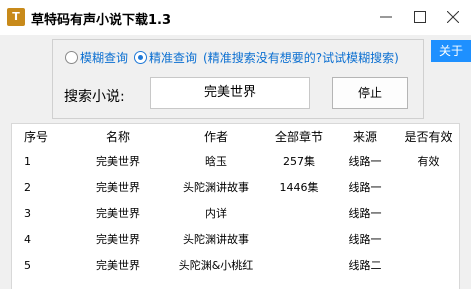 Image resolution: width=471 pixels, height=289 pixels. Describe the element at coordinates (370, 93) in the screenshot. I see `stop-button: 停止` at that location.